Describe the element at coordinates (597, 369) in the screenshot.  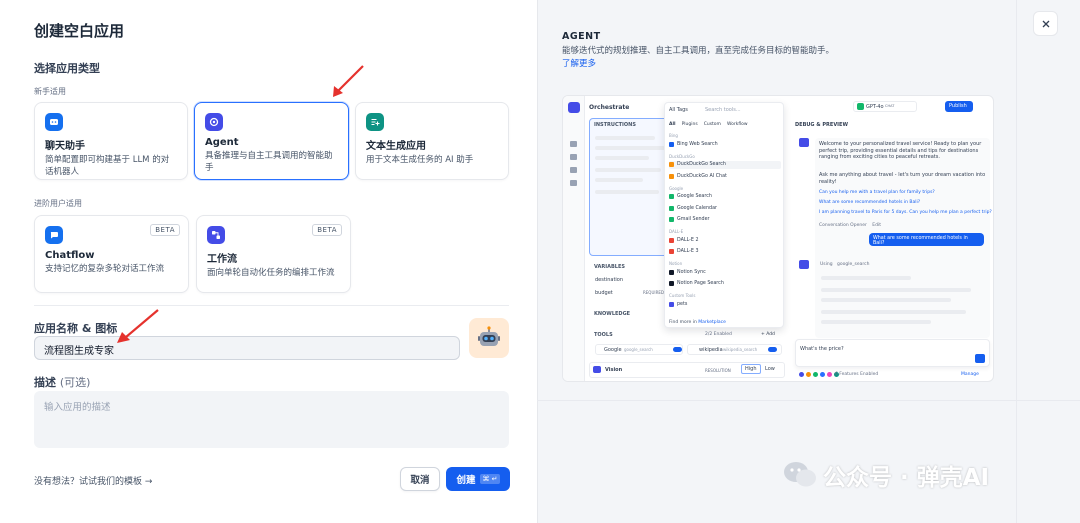
I see `vision-icon` at that location.